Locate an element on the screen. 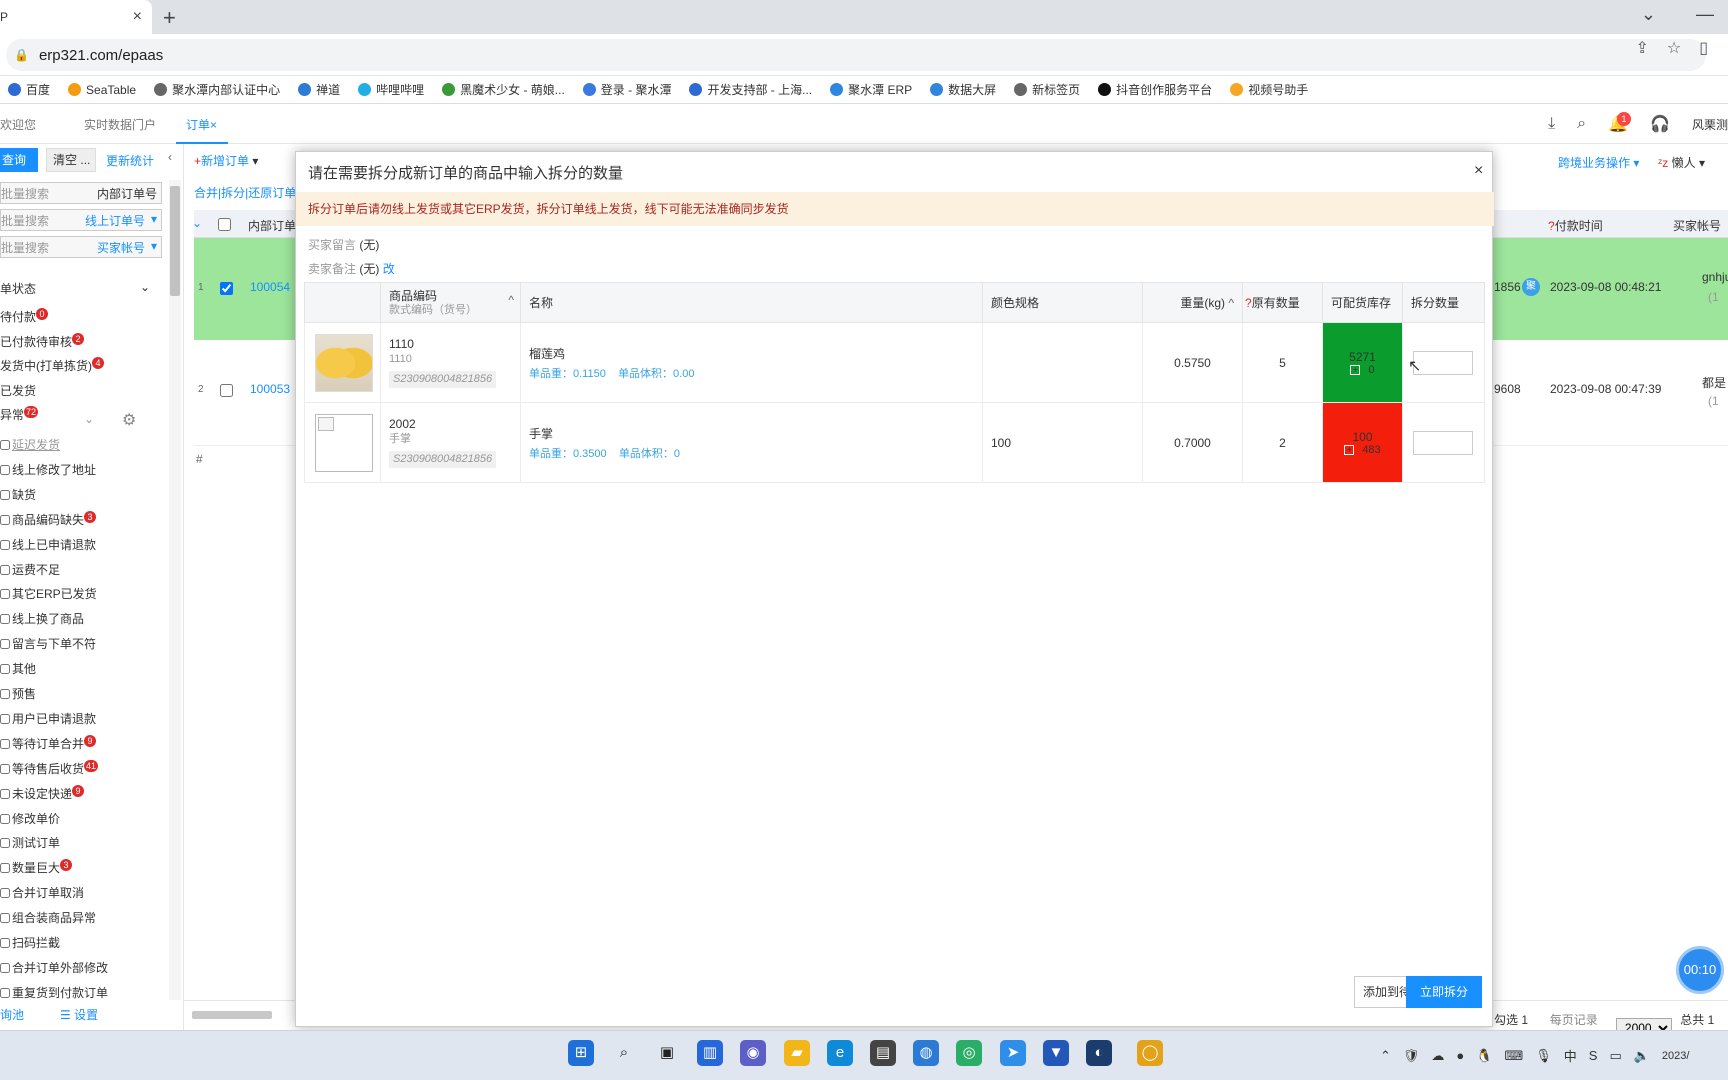 This screenshot has width=1728, height=1080. exception-filter-item: 缺货 is located at coordinates (18, 494).